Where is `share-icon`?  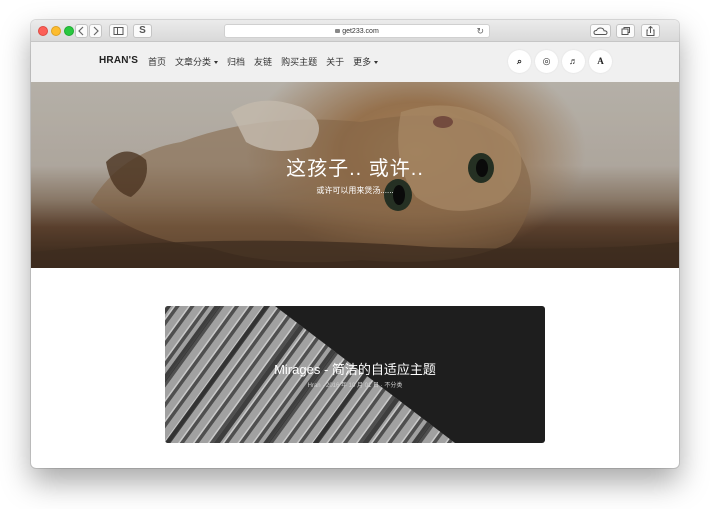
share-icon is located at coordinates (650, 30).